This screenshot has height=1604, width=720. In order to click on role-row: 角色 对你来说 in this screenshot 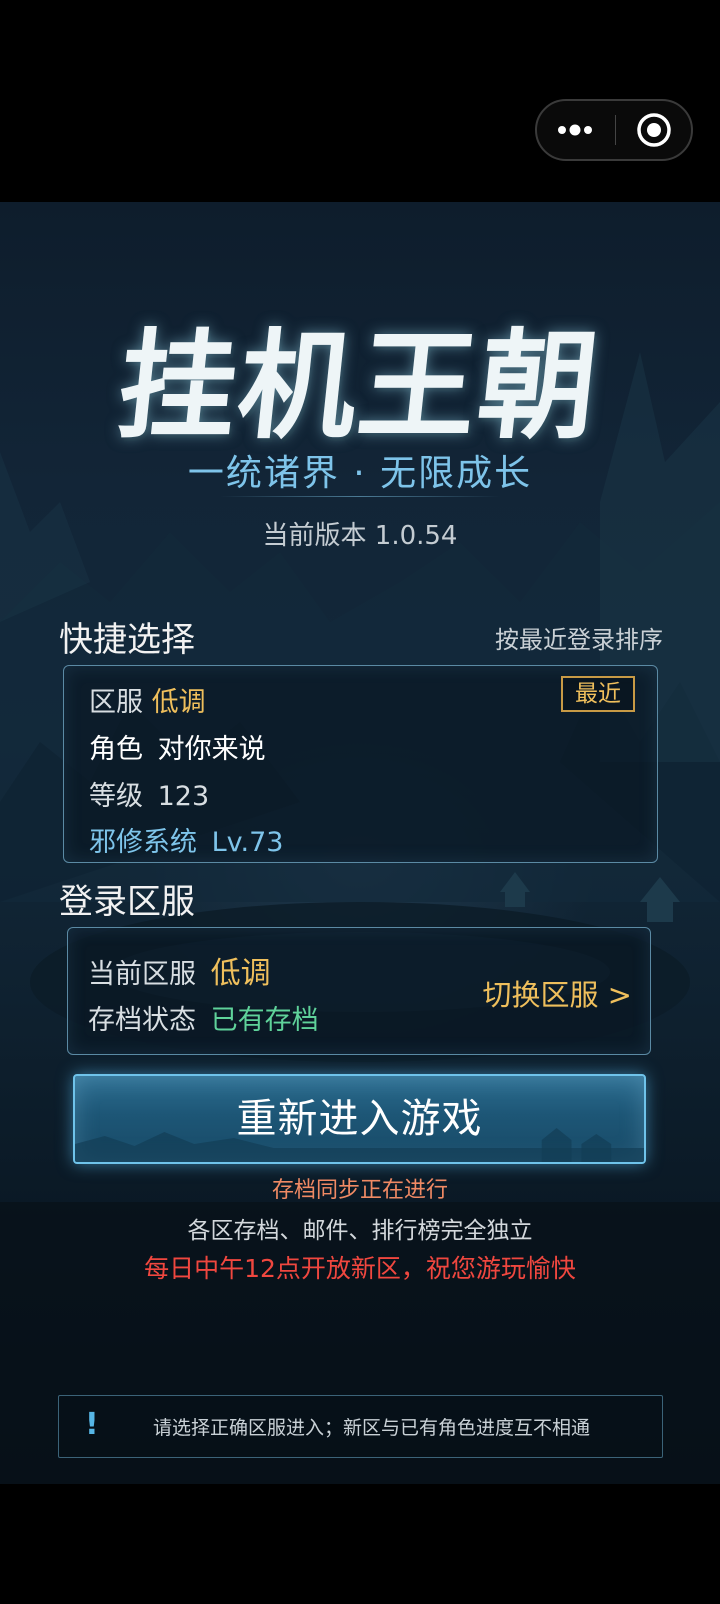, I will do `click(177, 746)`.